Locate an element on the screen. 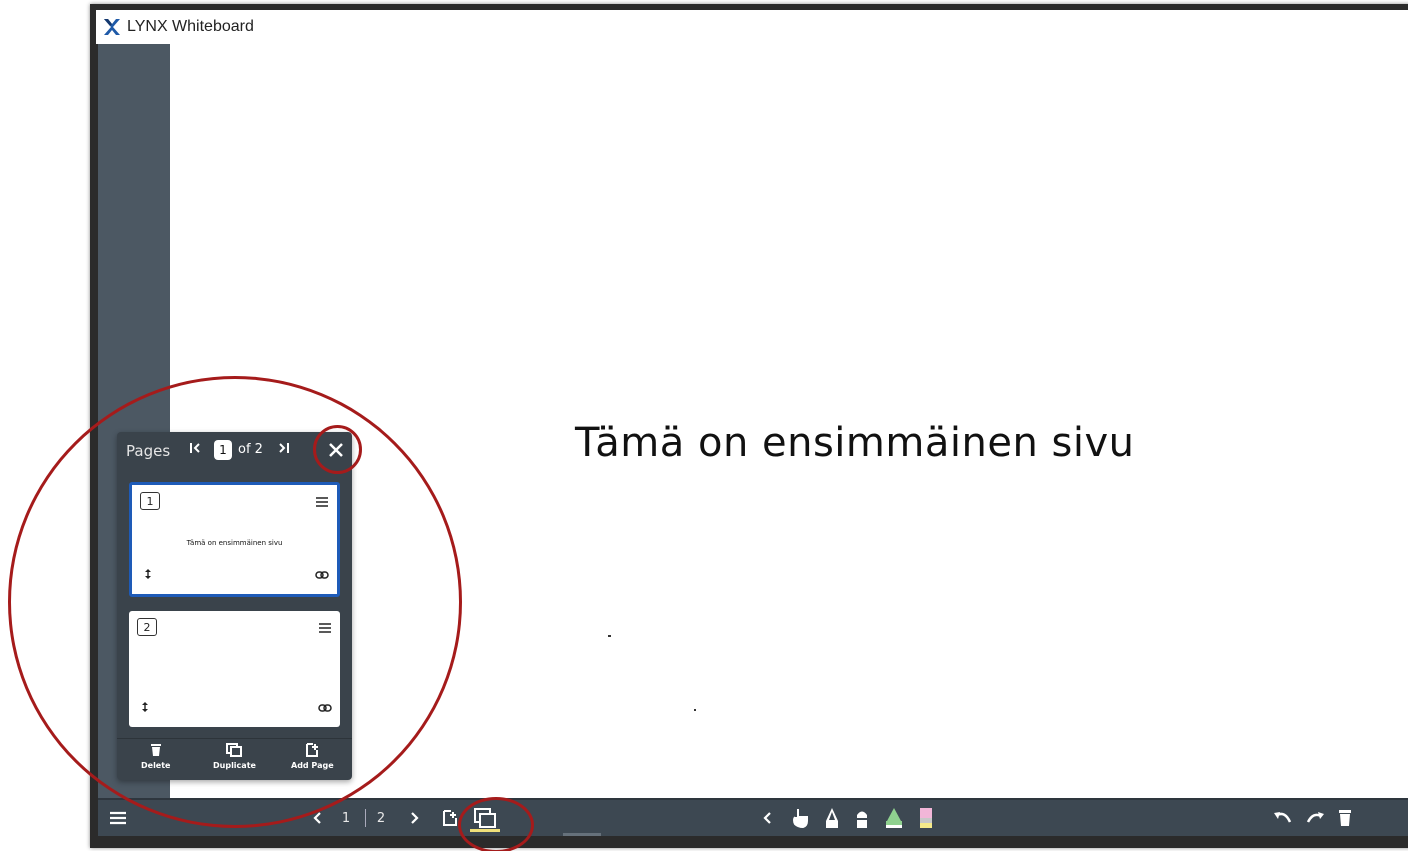  add-page-button: Add Page is located at coordinates (312, 756).